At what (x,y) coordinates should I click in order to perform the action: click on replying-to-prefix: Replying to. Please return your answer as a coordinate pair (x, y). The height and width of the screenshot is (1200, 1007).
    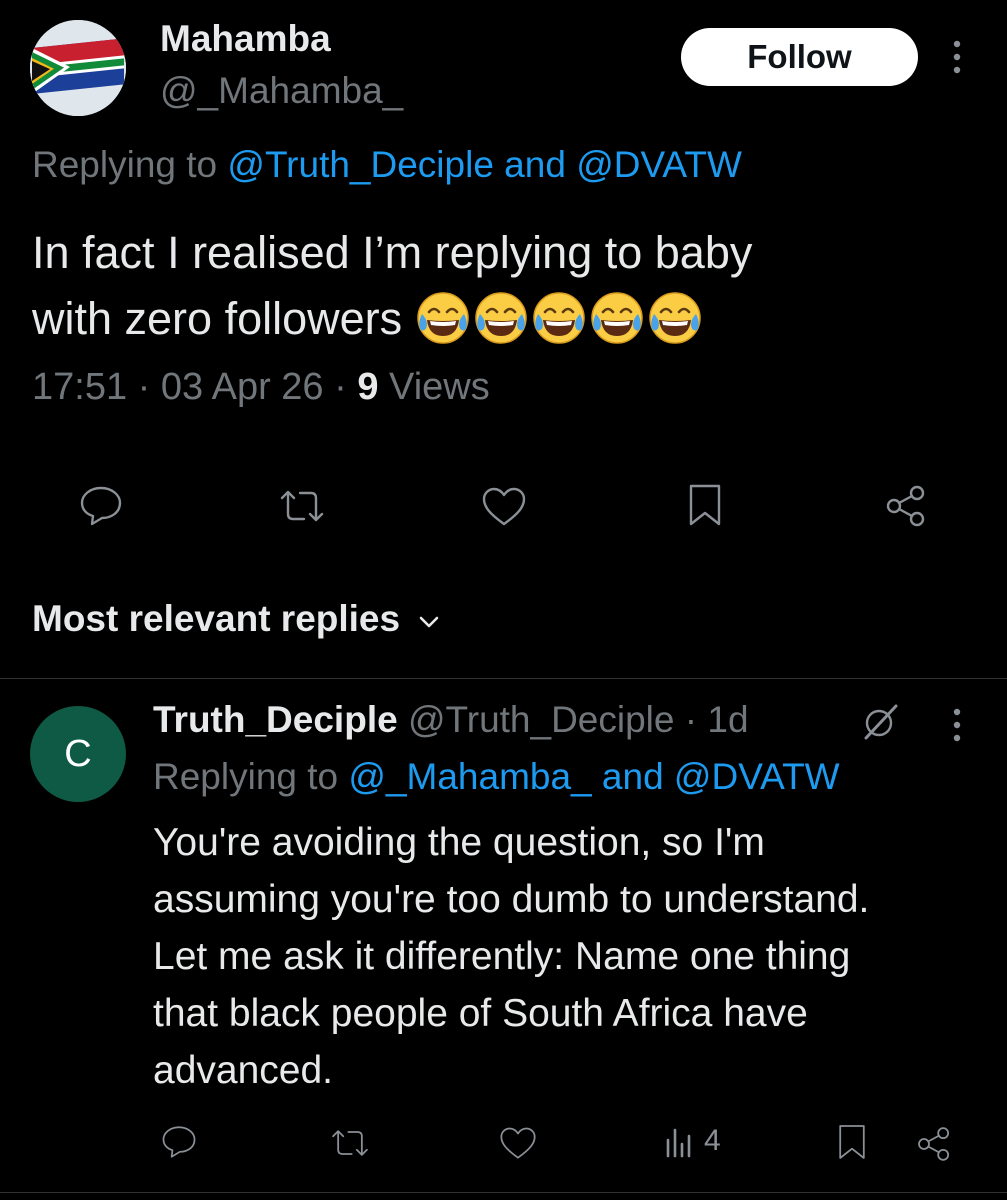
    Looking at the image, I should click on (125, 164).